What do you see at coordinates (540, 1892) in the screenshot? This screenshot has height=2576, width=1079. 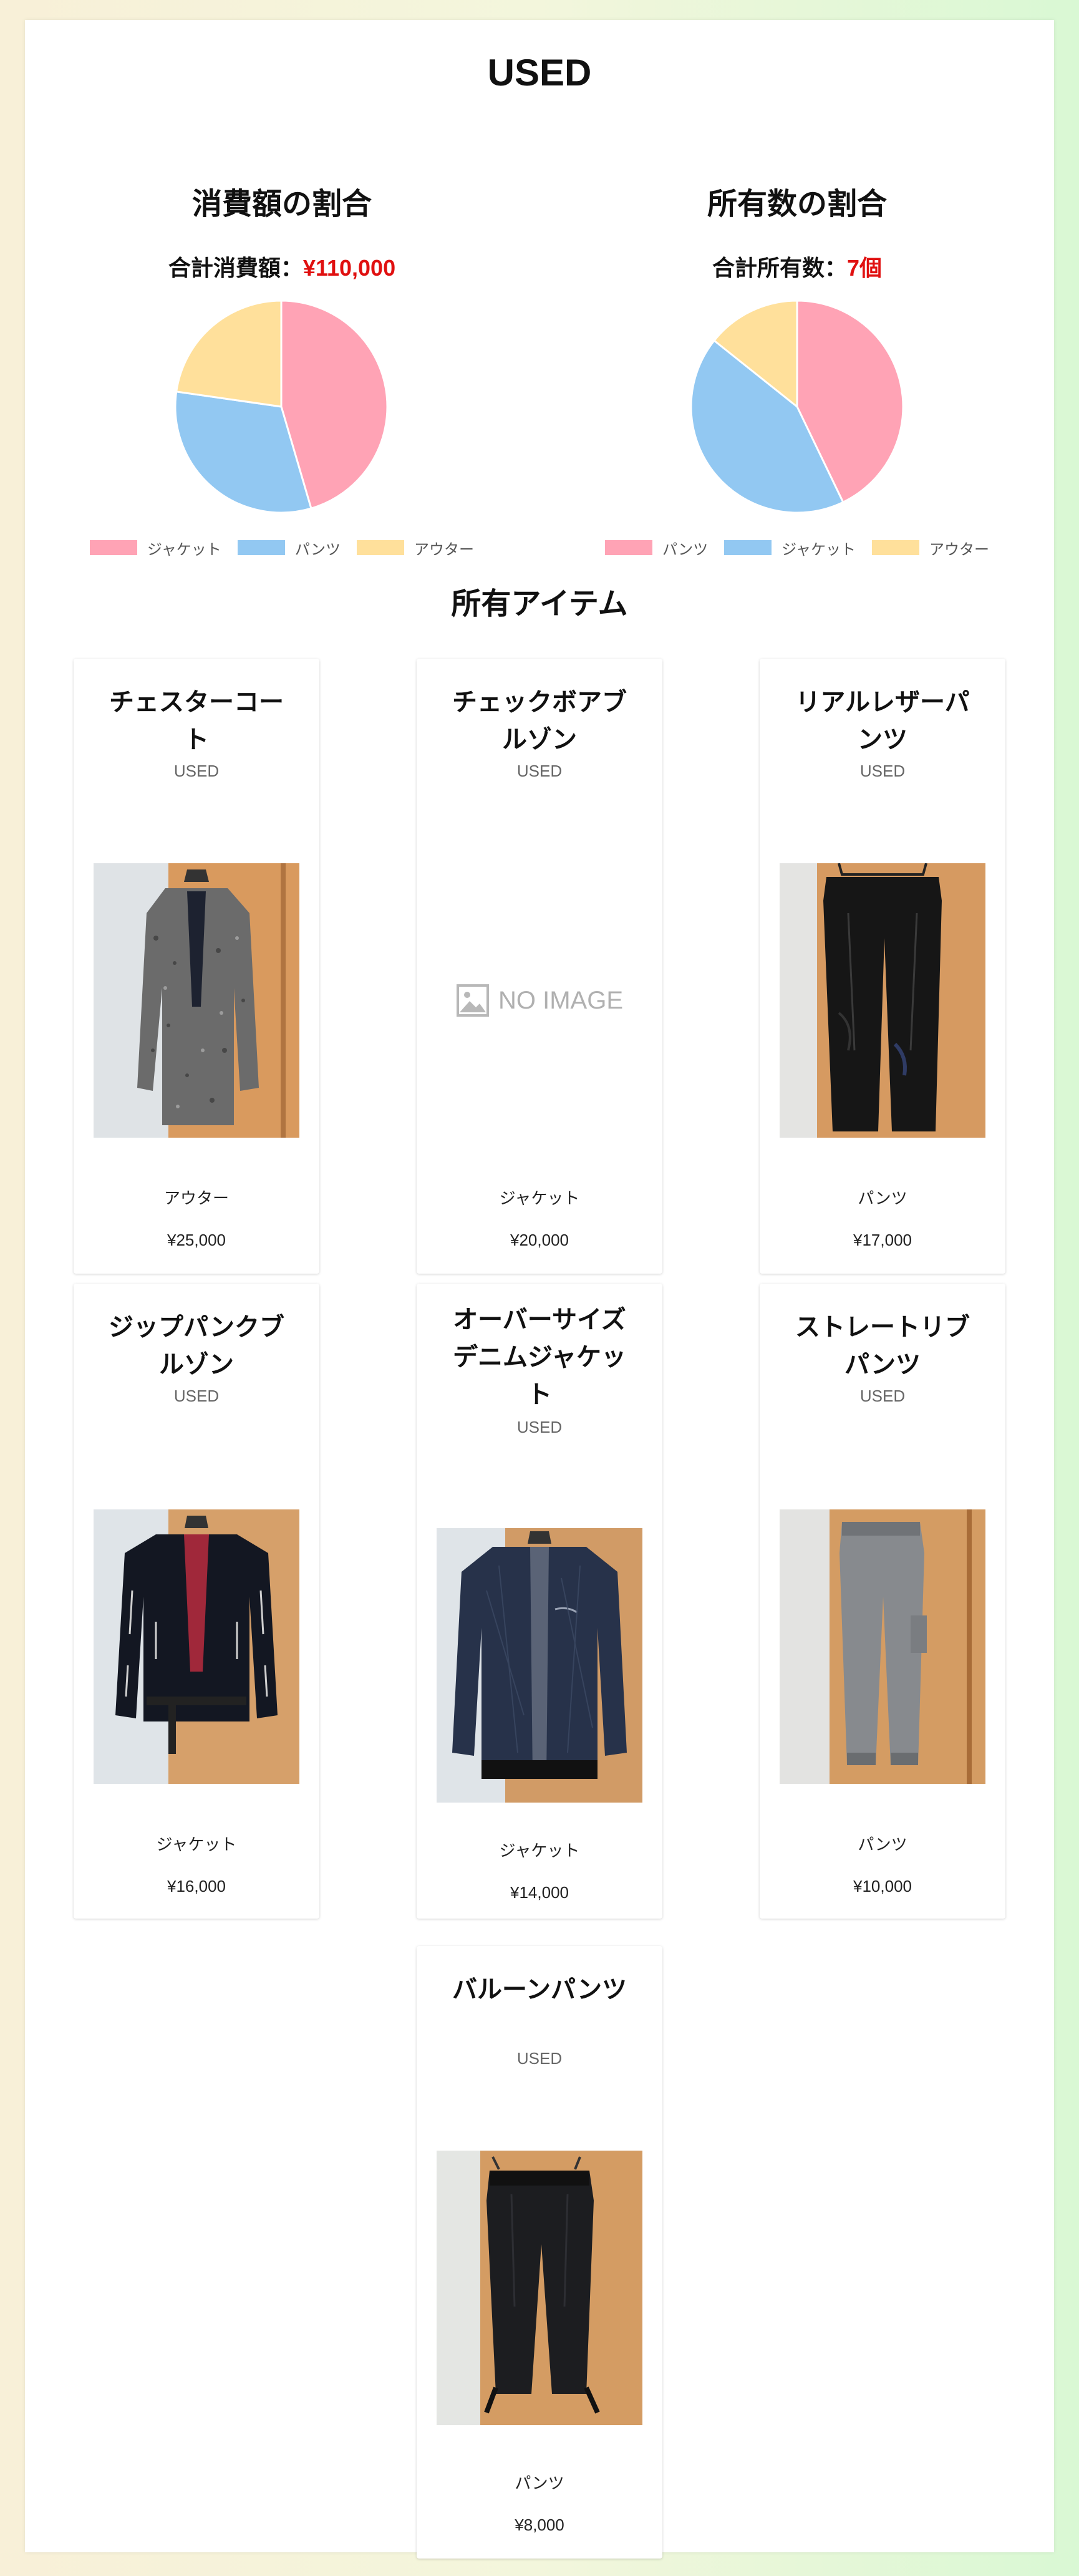 I see `item-price: ¥14,000` at bounding box center [540, 1892].